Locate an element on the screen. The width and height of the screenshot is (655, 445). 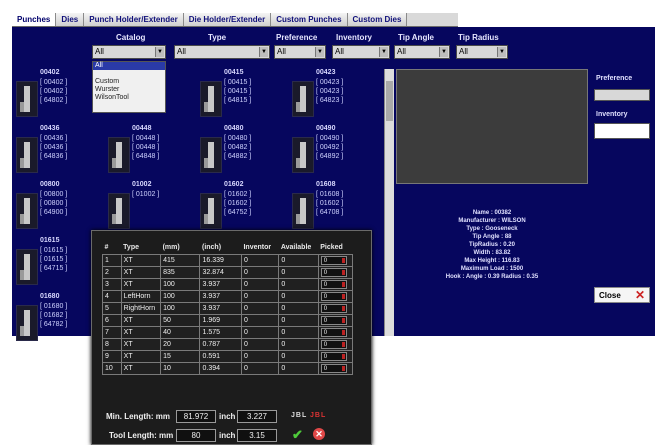
tool-length-label: Tool Length: mm is located at coordinates (141, 435).